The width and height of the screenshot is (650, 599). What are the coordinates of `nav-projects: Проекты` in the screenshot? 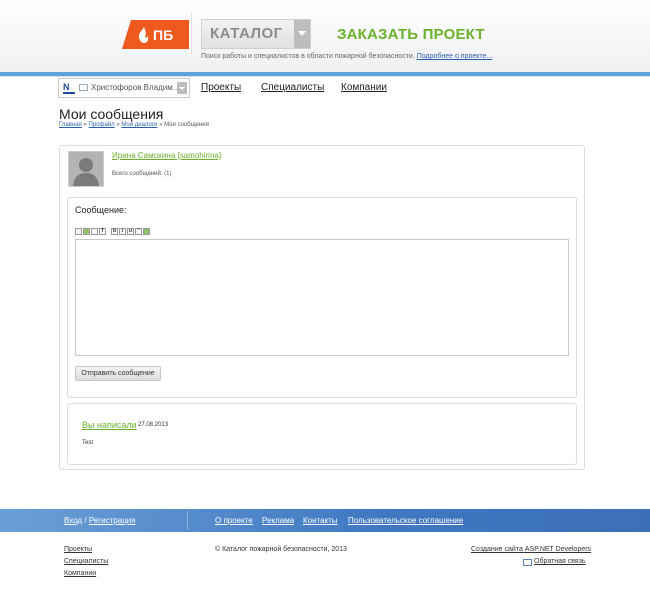 It's located at (221, 87).